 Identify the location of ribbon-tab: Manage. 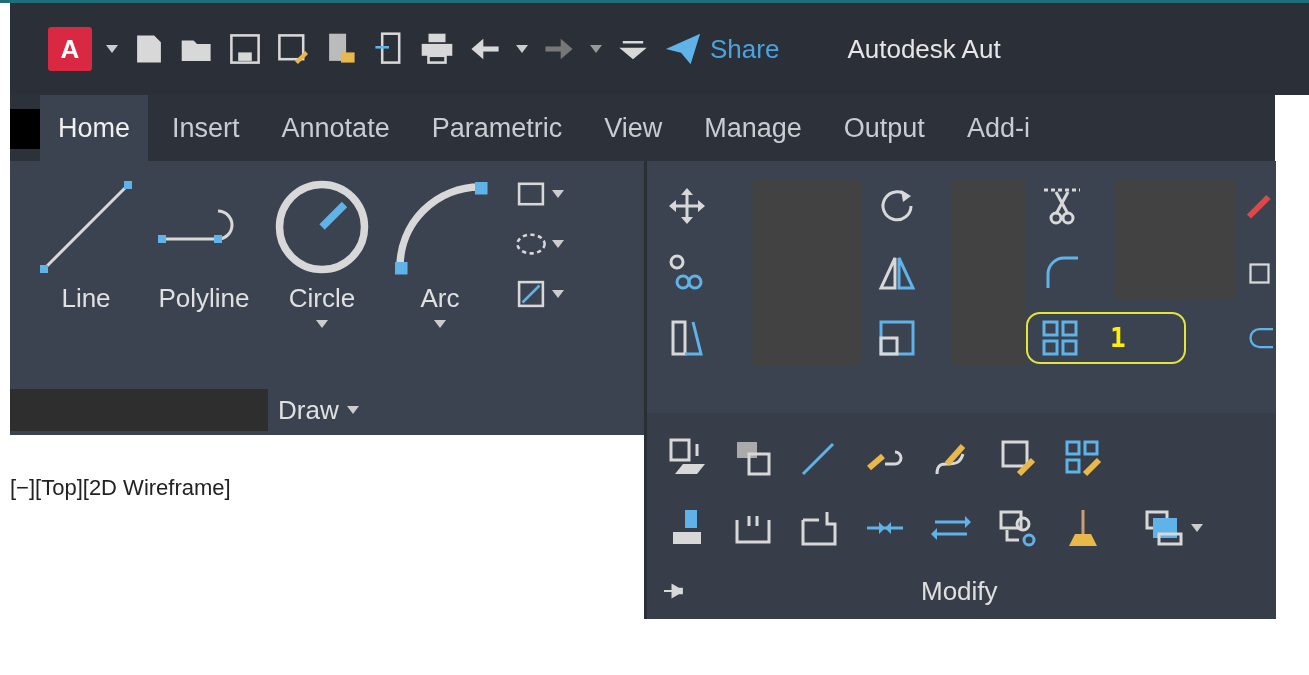
(753, 128).